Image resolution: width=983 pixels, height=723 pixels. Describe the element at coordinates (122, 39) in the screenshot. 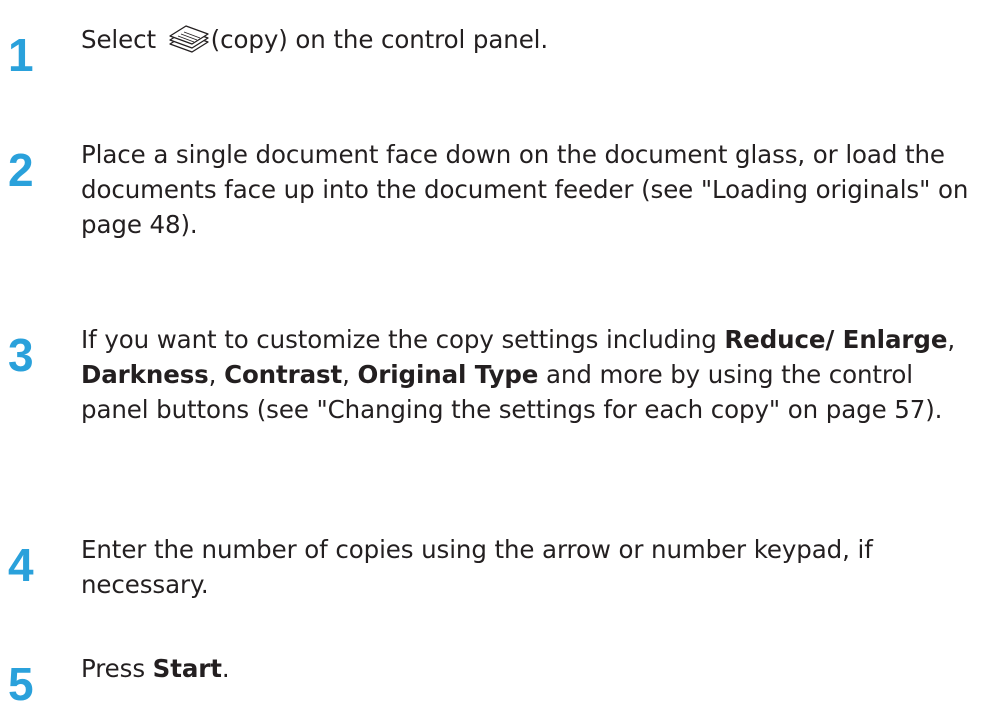

I see `step-text-segment: Select` at that location.